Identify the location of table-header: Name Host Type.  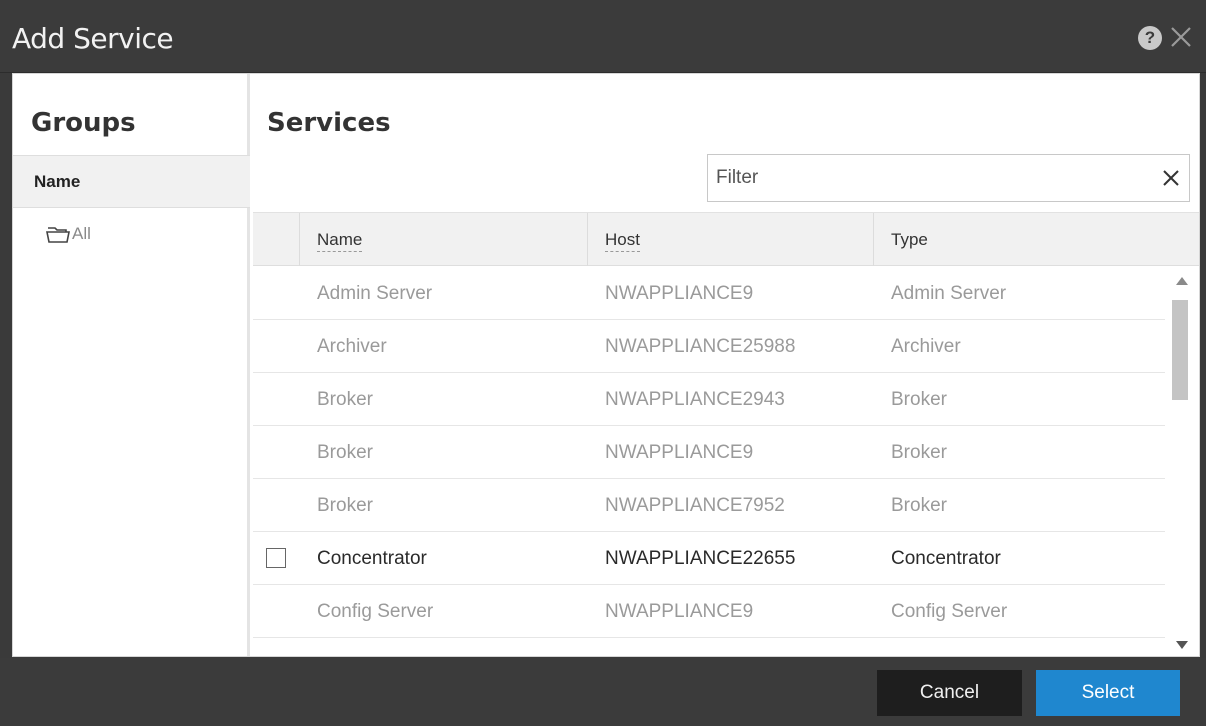
(726, 239).